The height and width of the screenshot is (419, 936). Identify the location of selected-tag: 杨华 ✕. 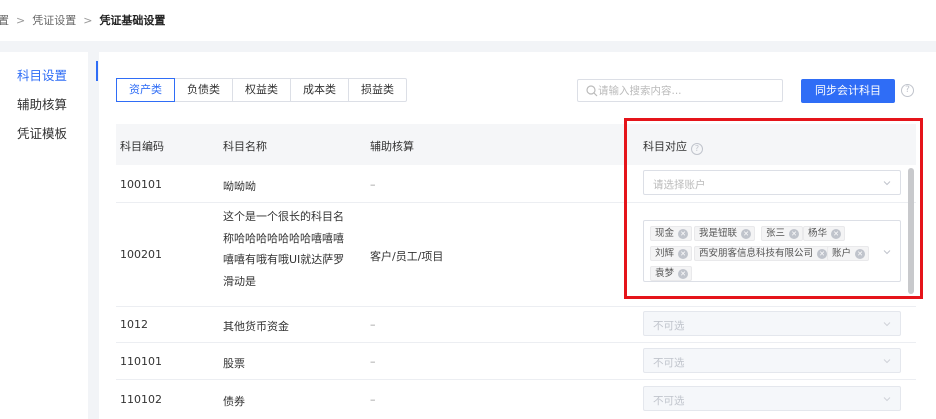
(824, 233).